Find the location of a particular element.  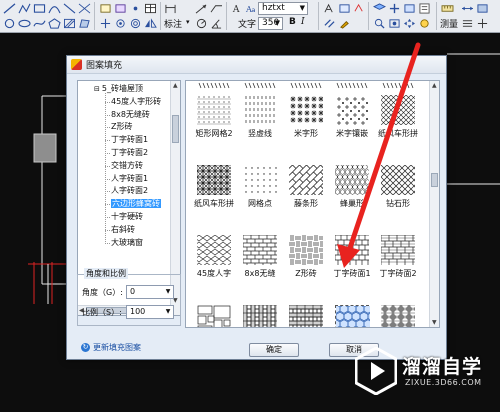

tree-item: 人字砖面1 is located at coordinates (129, 179).